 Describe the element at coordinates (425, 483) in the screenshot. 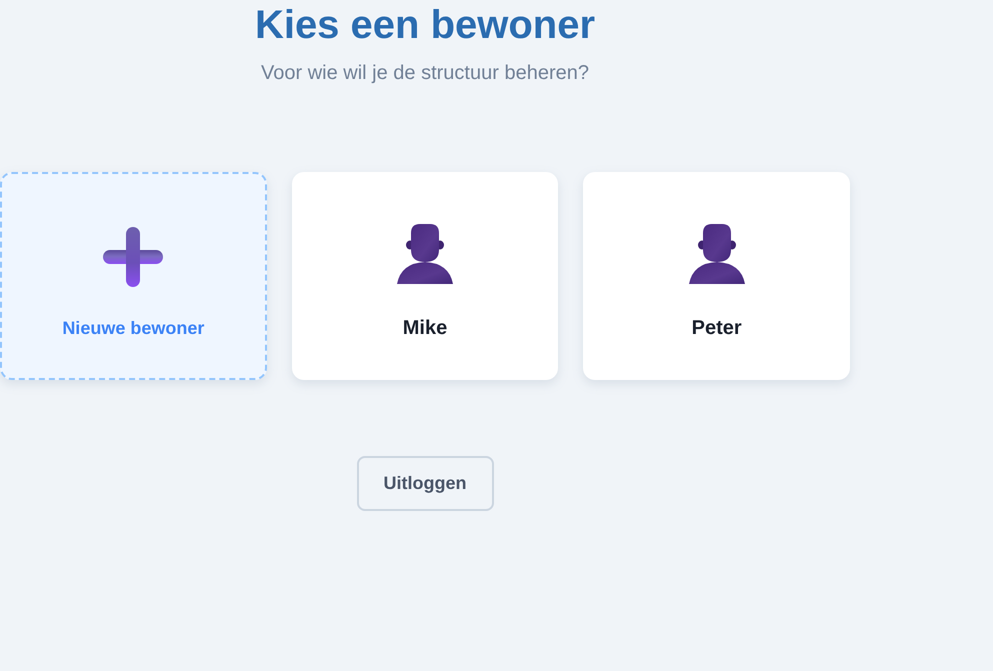

I see `logout-button: Uitloggen` at that location.